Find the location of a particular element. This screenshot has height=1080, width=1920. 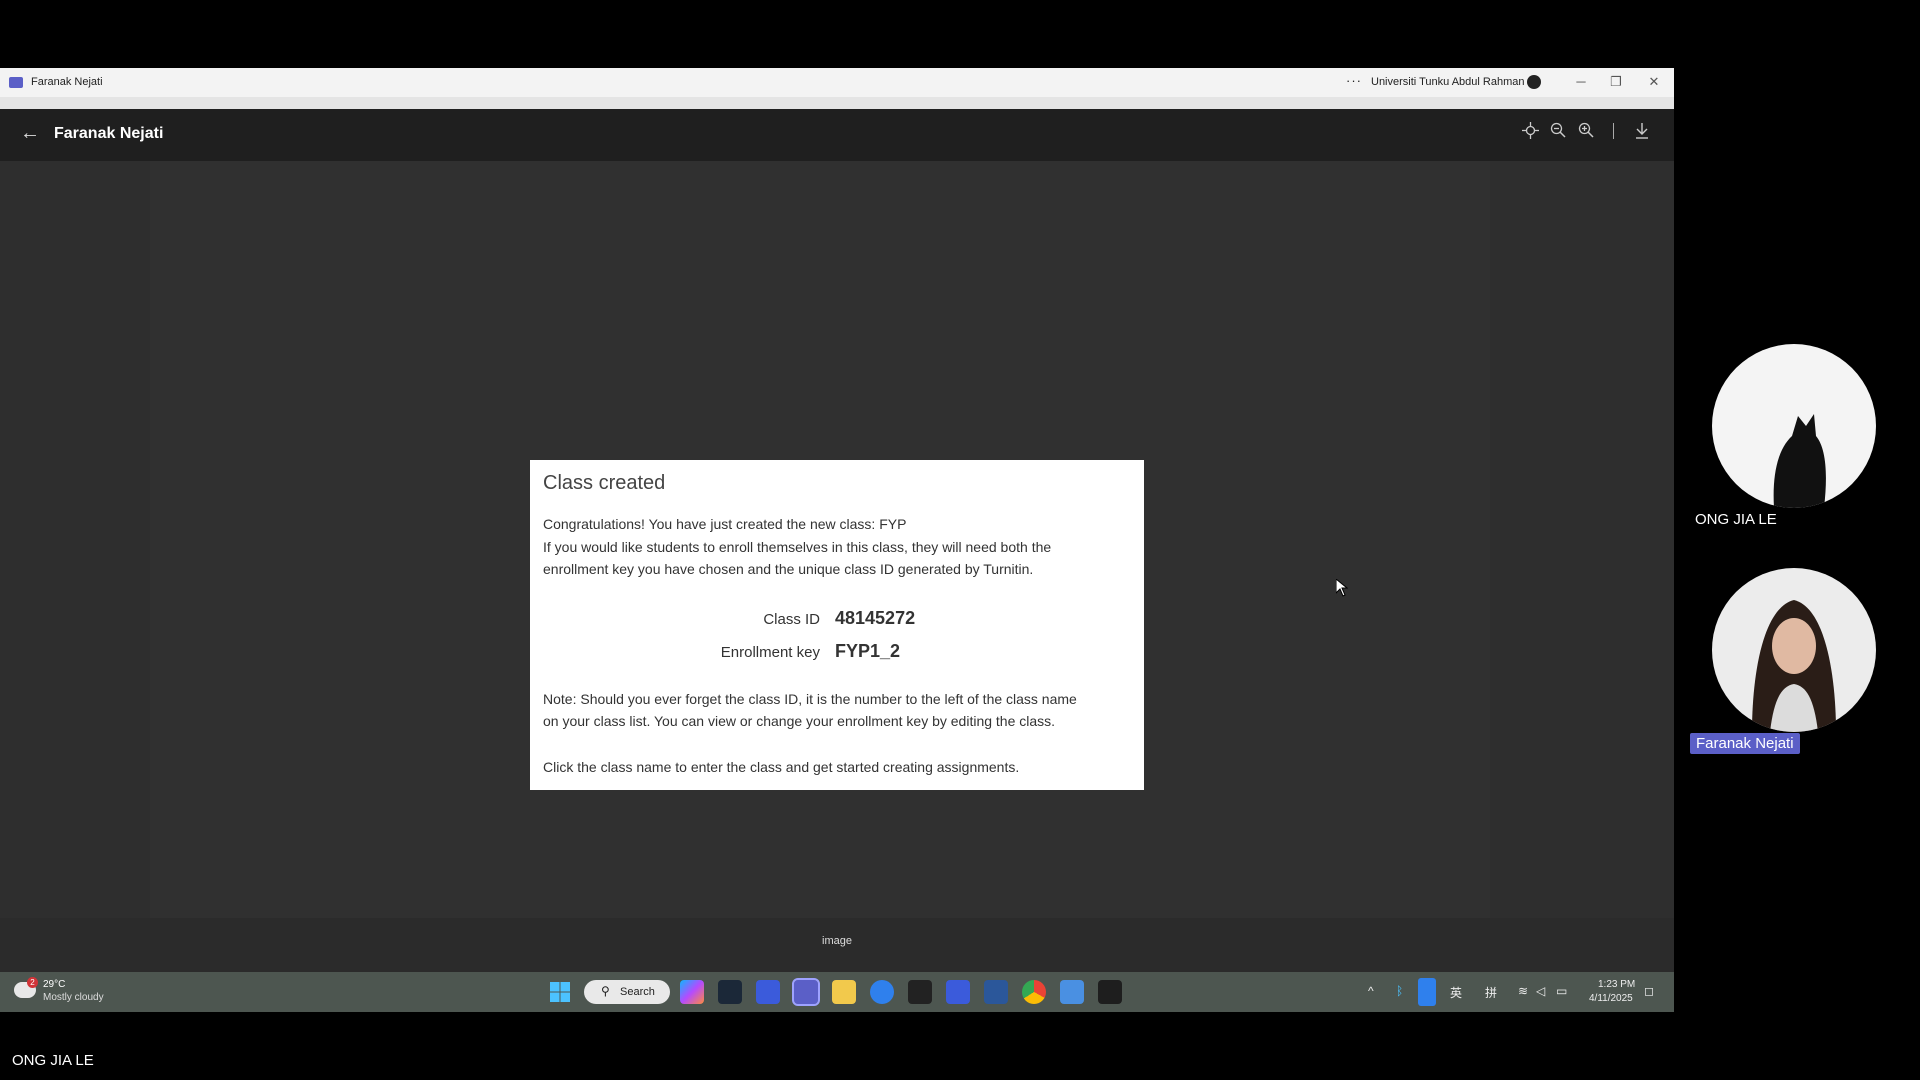

enrollment-key-value: FYP1_2 is located at coordinates (868, 651).